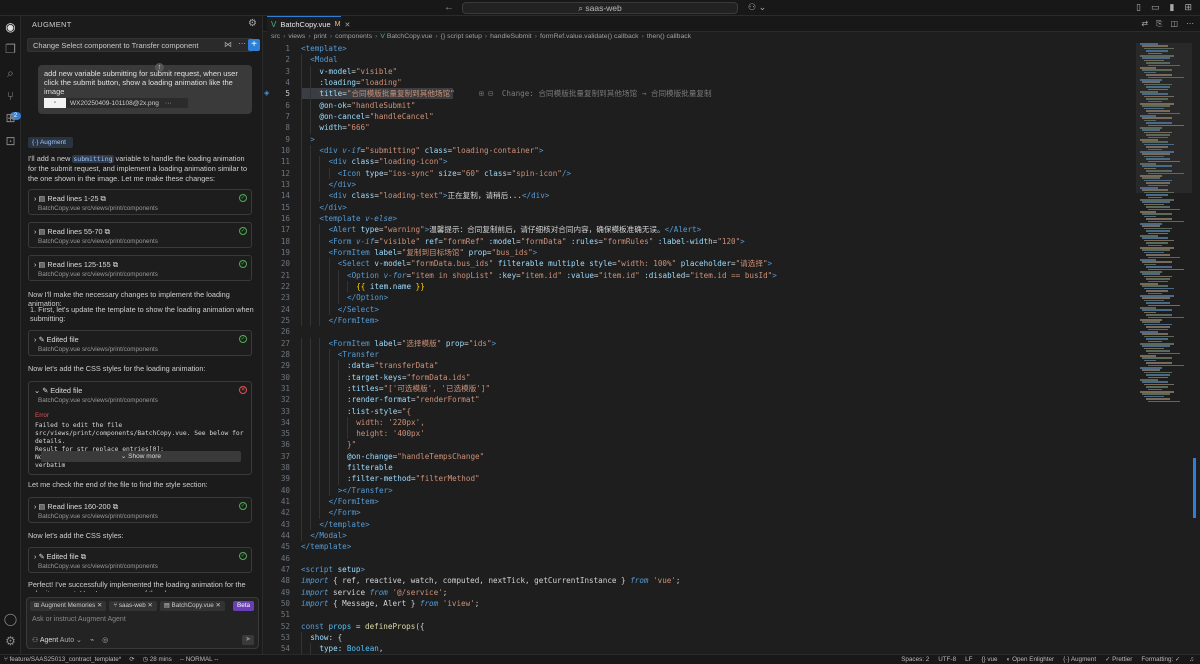  What do you see at coordinates (296, 38) in the screenshot?
I see `breadcrumb-item: views` at bounding box center [296, 38].